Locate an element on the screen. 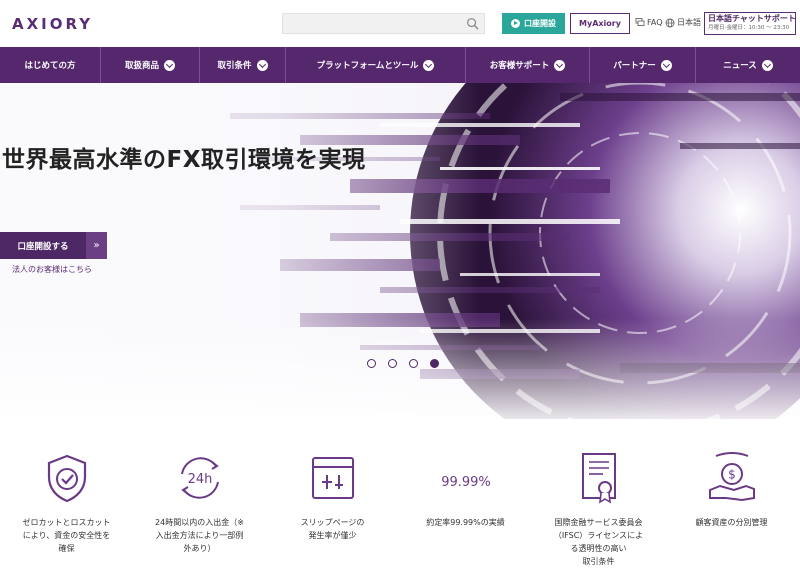 This screenshot has width=800, height=571. nav-item-platforms-tools: プラットフォームとツール is located at coordinates (376, 65).